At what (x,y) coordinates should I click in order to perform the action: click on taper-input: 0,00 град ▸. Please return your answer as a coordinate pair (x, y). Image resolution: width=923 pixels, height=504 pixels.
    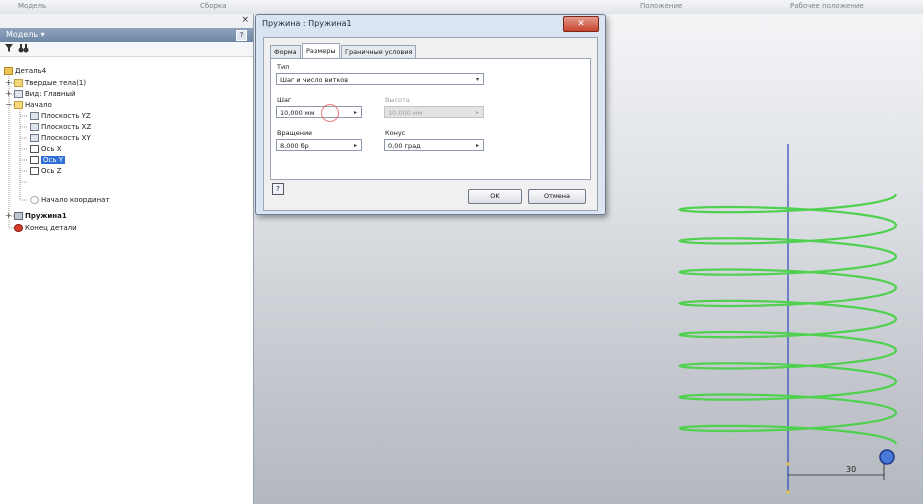
    Looking at the image, I should click on (434, 145).